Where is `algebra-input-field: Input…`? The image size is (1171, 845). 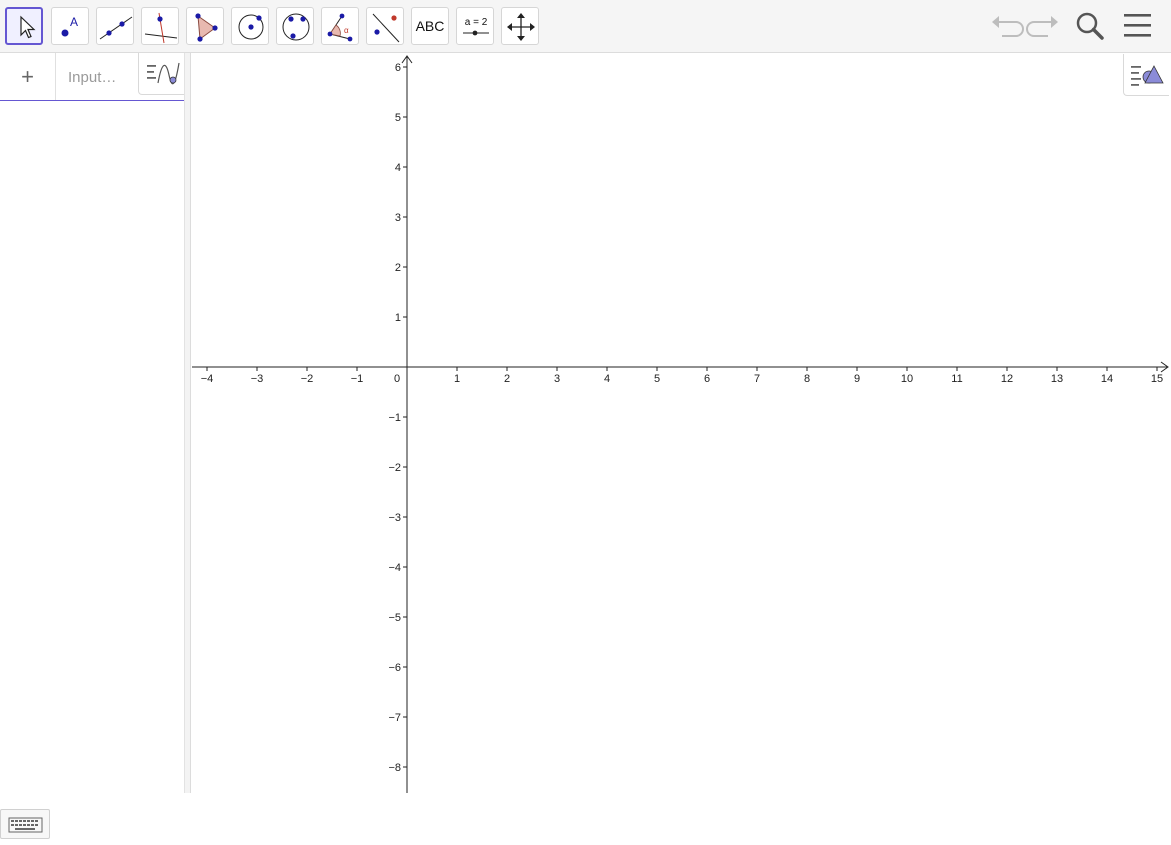 algebra-input-field: Input… is located at coordinates (100, 78).